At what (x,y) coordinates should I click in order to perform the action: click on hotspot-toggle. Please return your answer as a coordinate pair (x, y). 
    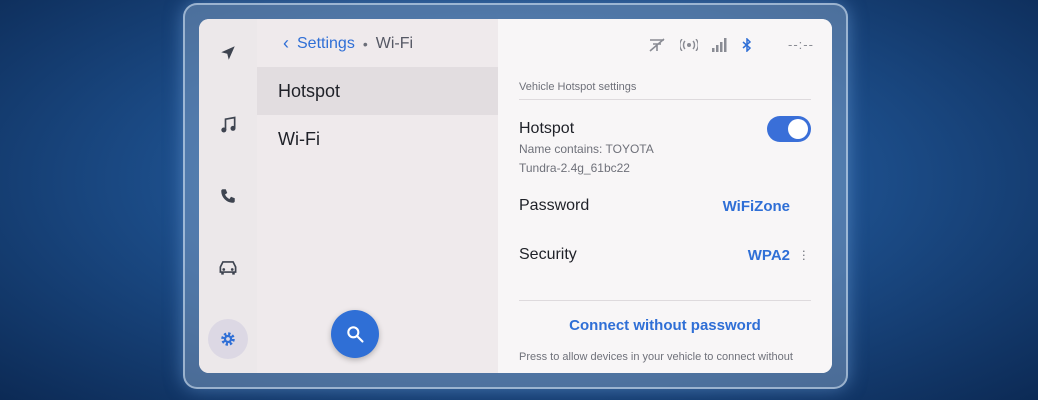
    Looking at the image, I should click on (789, 129).